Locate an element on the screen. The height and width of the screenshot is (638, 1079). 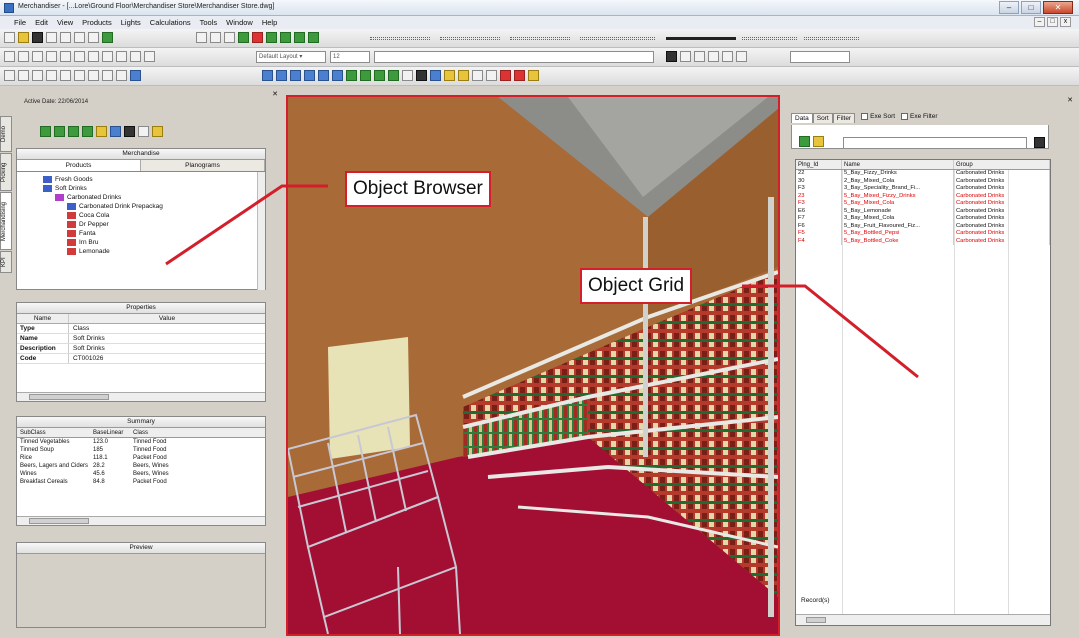
curve-2-icon is located at coordinates (727, 56).